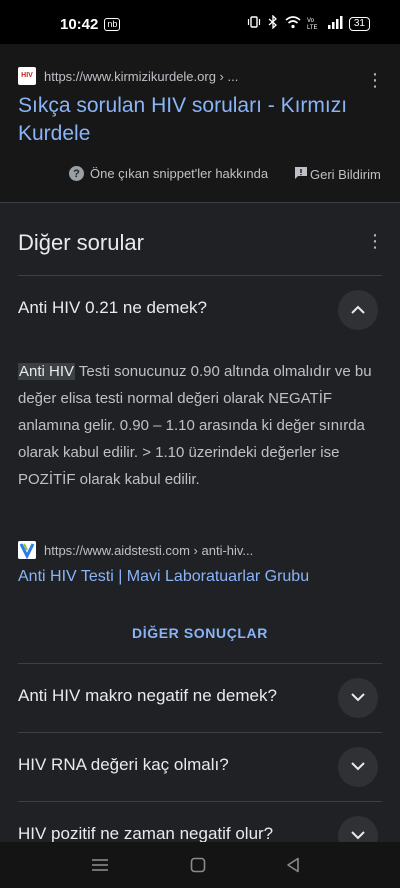 This screenshot has width=400, height=888. I want to click on chevron-up-icon, so click(358, 310).